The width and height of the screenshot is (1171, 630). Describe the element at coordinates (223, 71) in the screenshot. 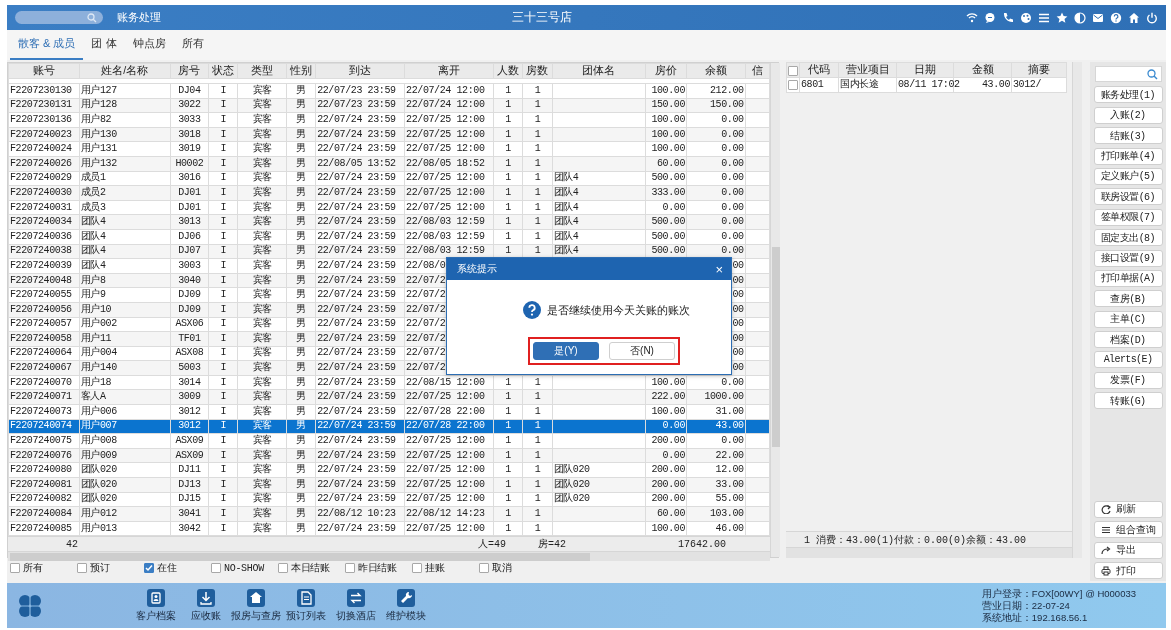

I see `column-header: 状态` at that location.